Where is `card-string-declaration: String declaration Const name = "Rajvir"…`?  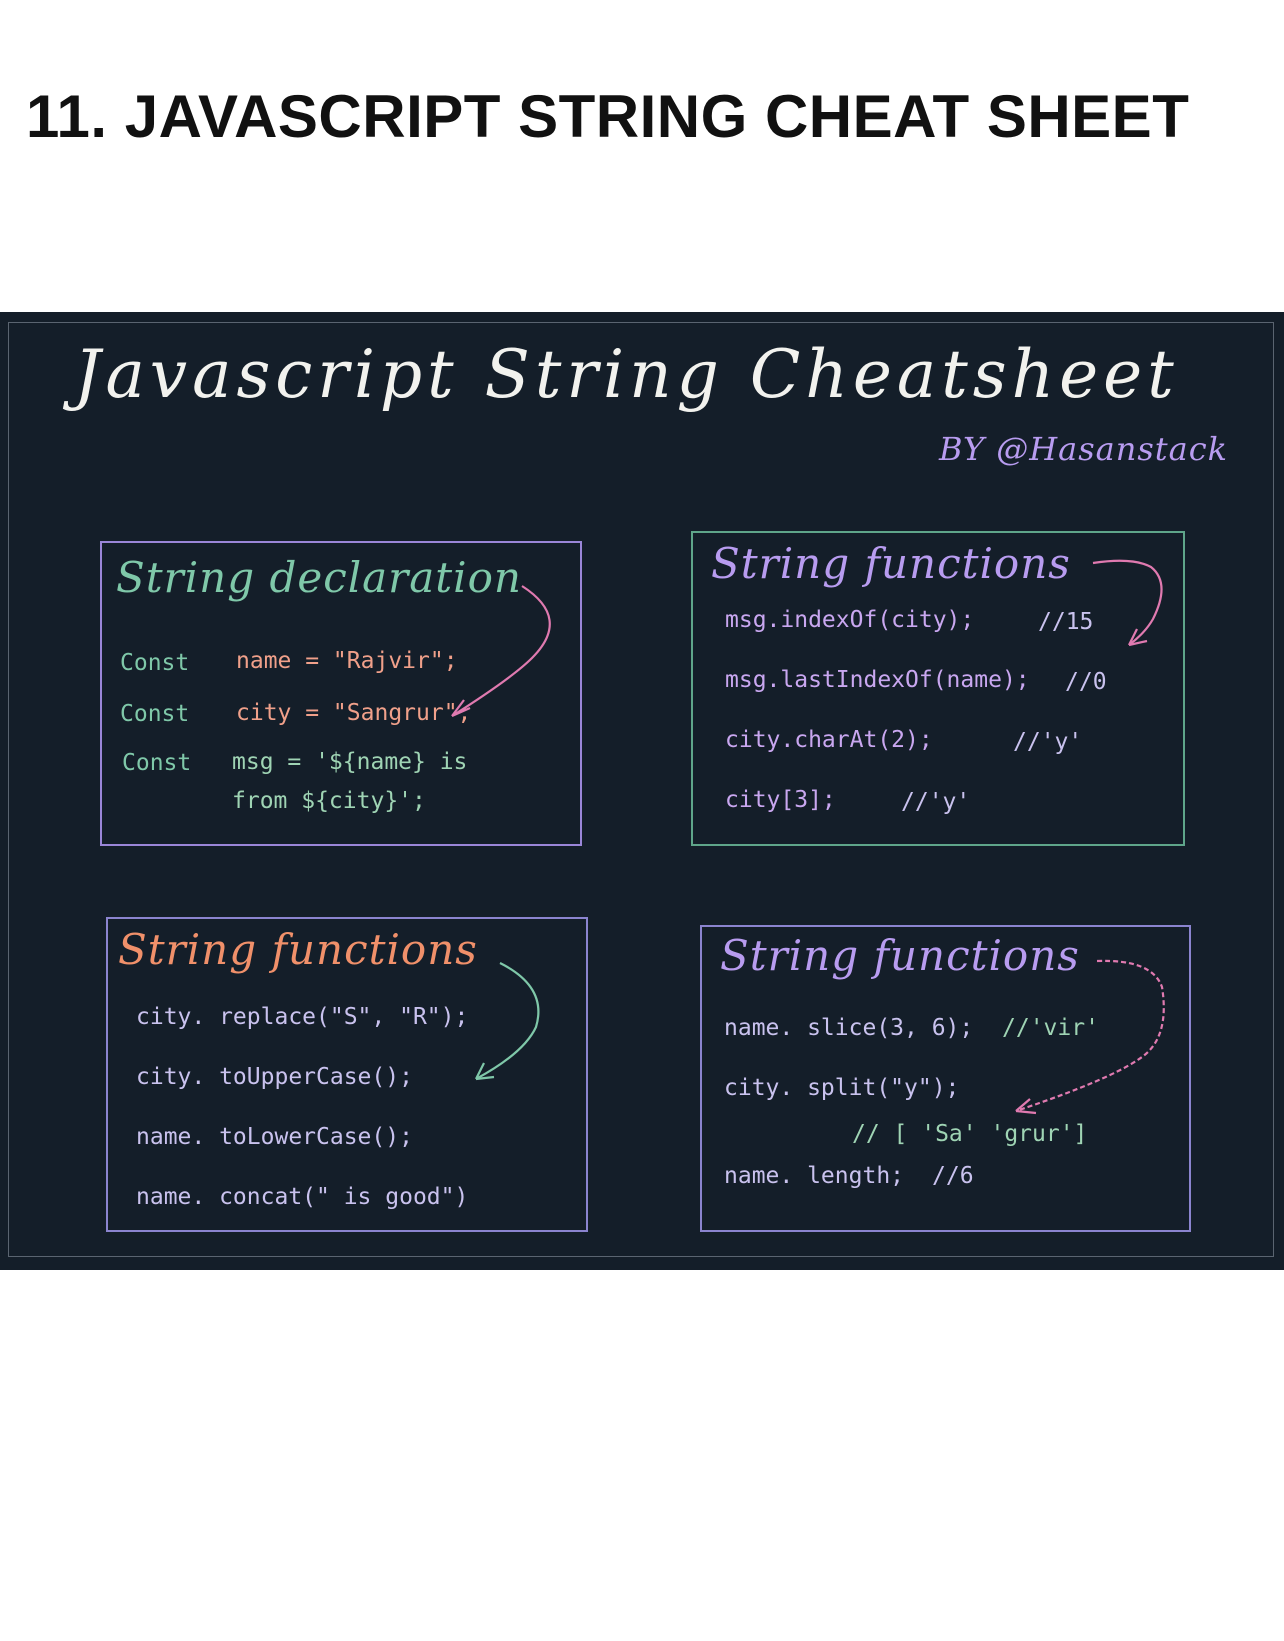 card-string-declaration: String declaration Const name = "Rajvir"… is located at coordinates (341, 693).